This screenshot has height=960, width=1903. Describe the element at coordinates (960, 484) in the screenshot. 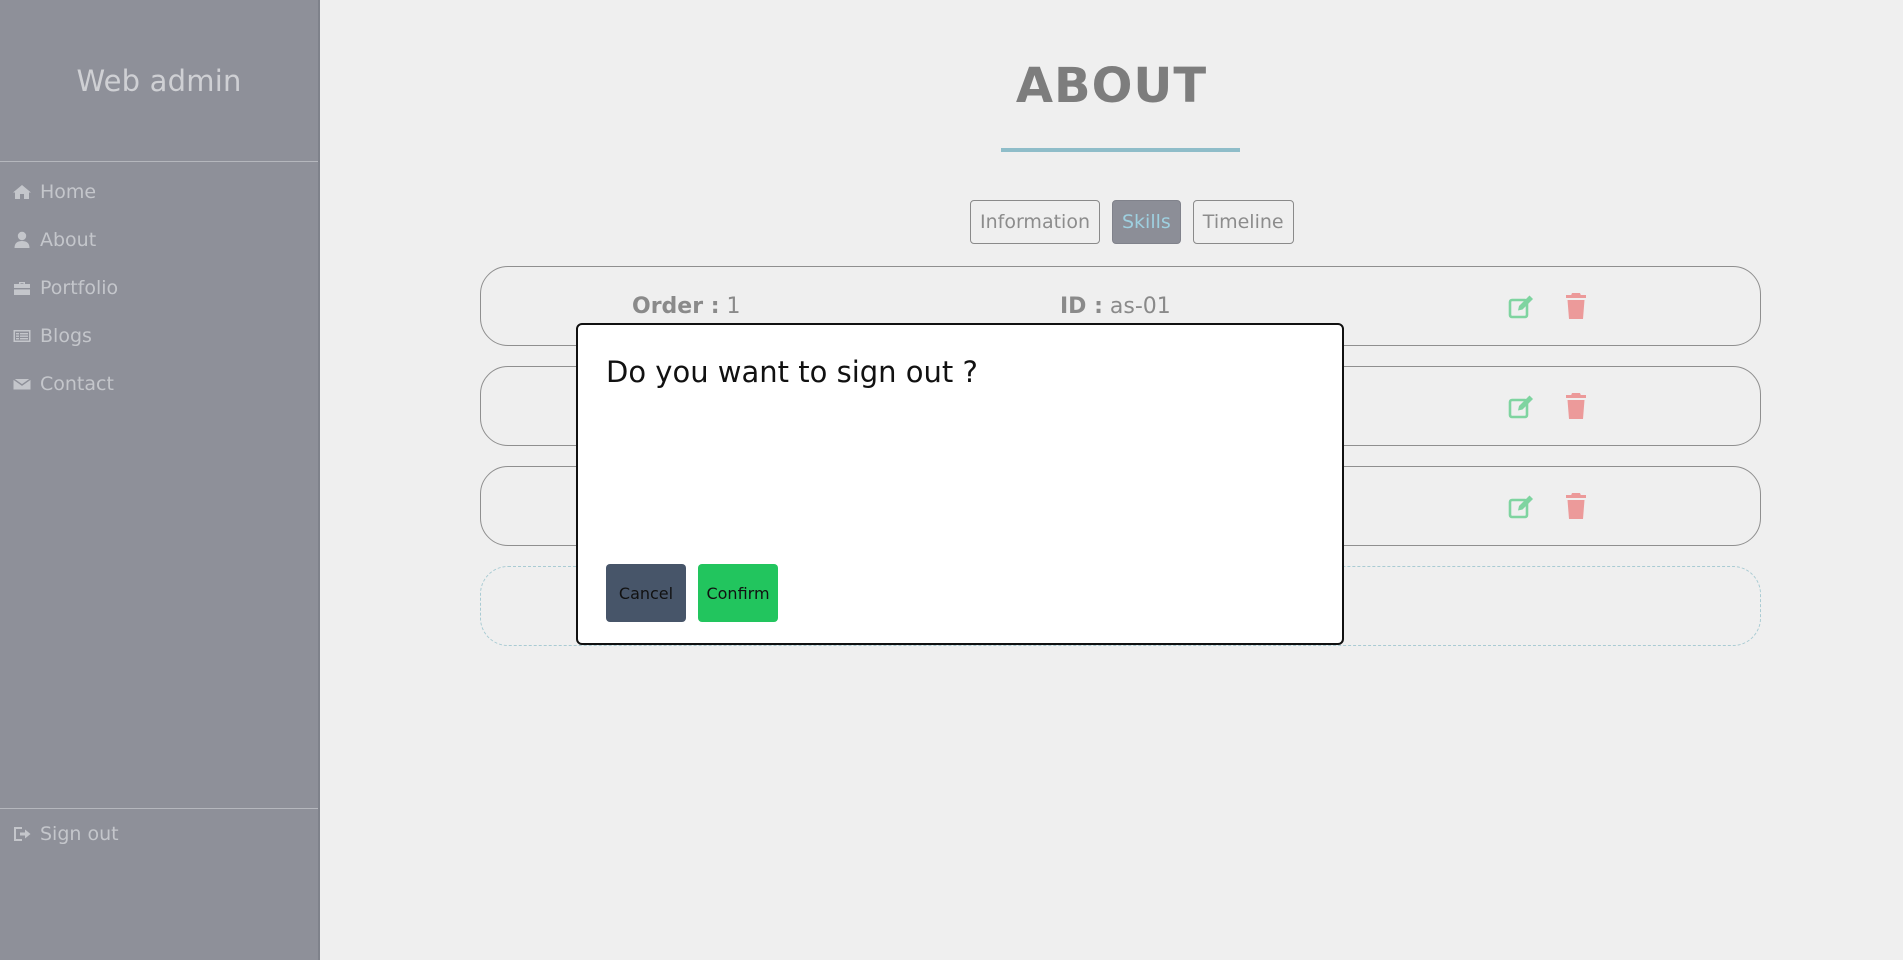

I see `sign-out-dialog: Do you want to sign out ? Cancel Confirm` at that location.